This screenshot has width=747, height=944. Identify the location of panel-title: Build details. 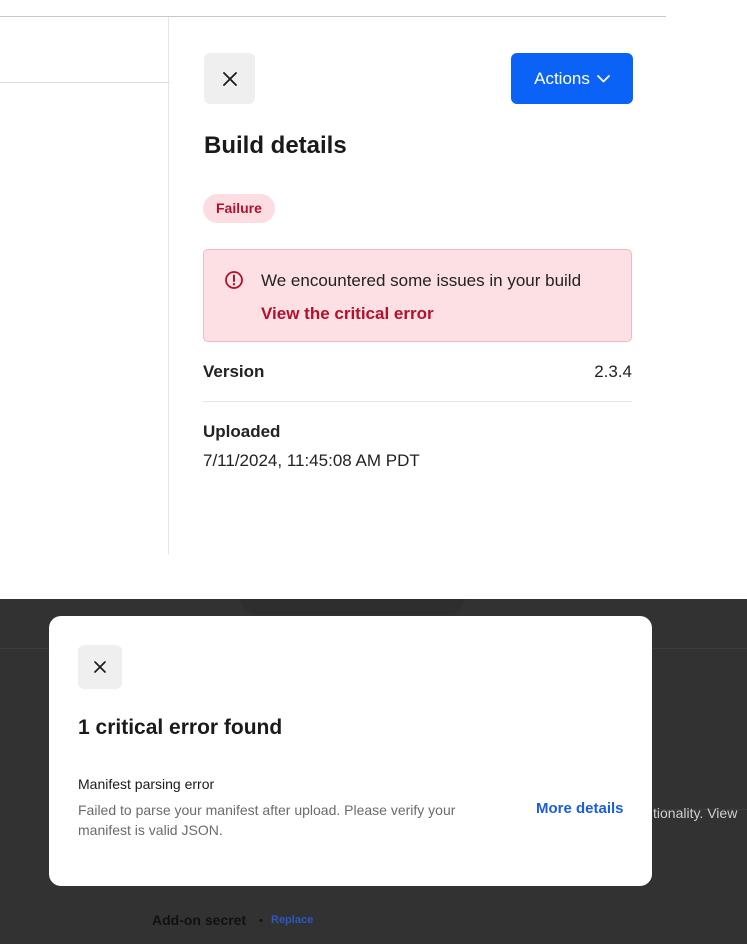
(275, 145).